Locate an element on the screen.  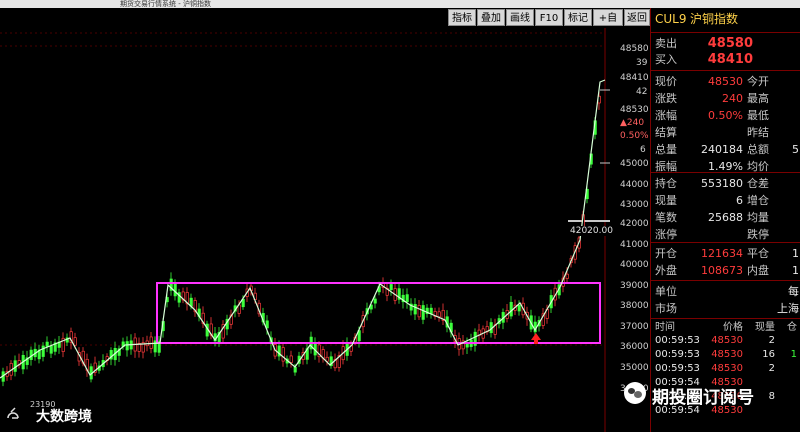
buy-price: 48410 is located at coordinates (730, 59).